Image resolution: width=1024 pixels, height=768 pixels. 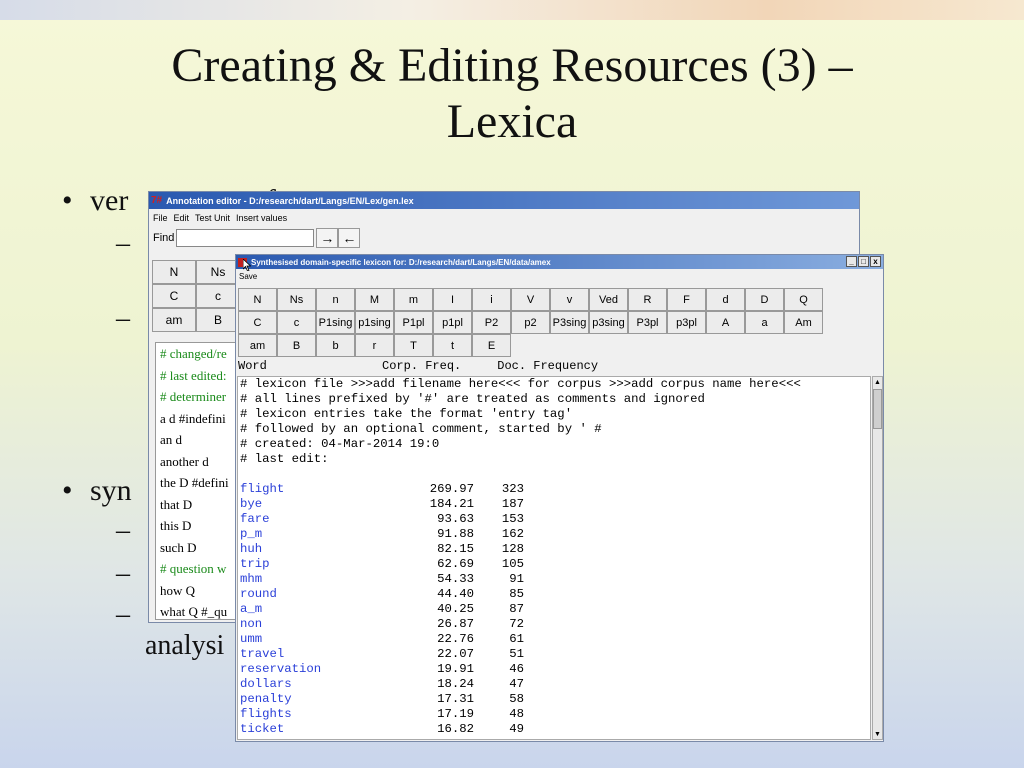 What do you see at coordinates (251, 609) in the screenshot?
I see `entry-word: a_m` at bounding box center [251, 609].